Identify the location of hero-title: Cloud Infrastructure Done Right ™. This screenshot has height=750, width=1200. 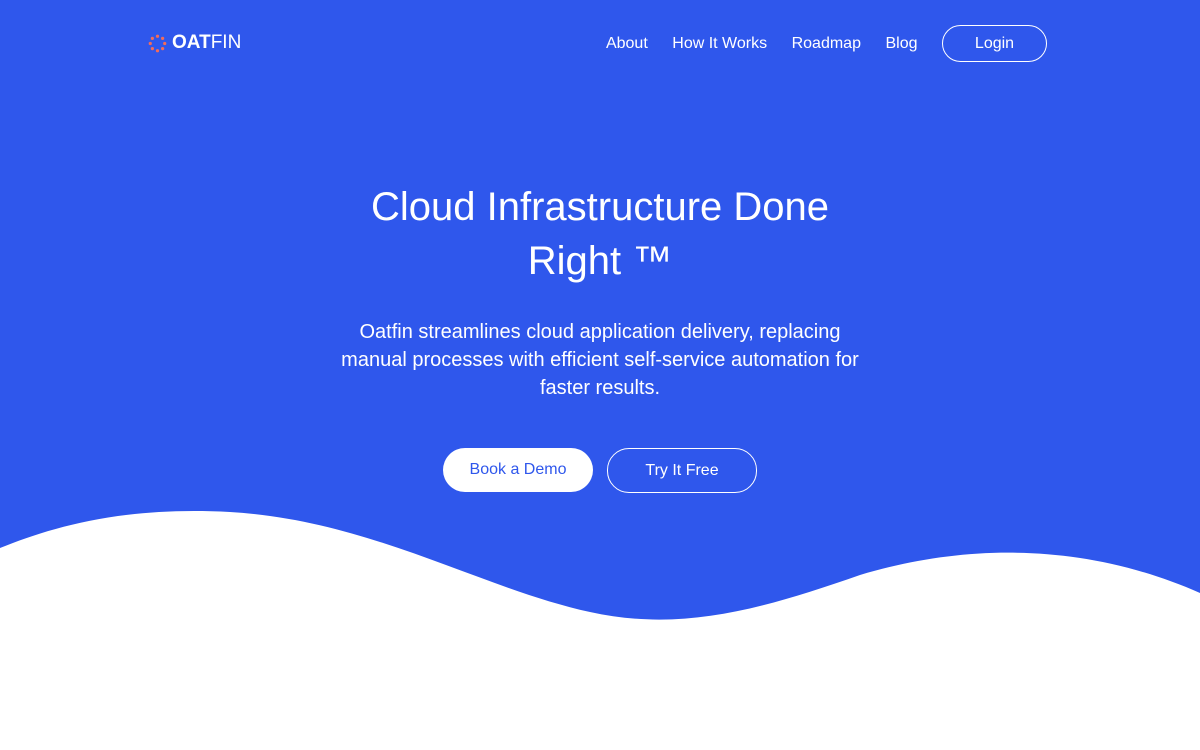
(599, 234).